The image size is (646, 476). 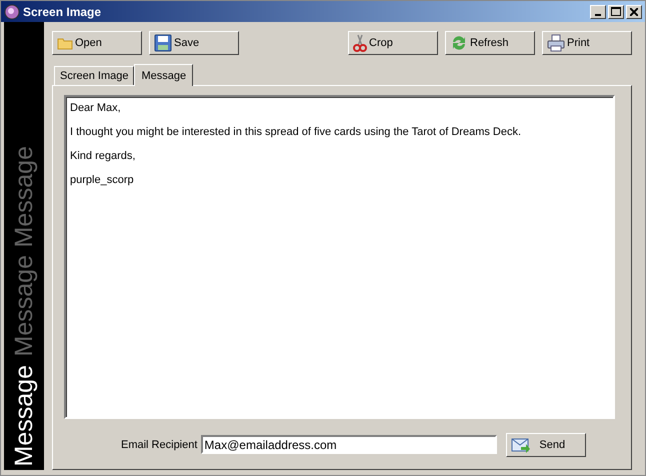 I want to click on maximize-icon, so click(x=616, y=11).